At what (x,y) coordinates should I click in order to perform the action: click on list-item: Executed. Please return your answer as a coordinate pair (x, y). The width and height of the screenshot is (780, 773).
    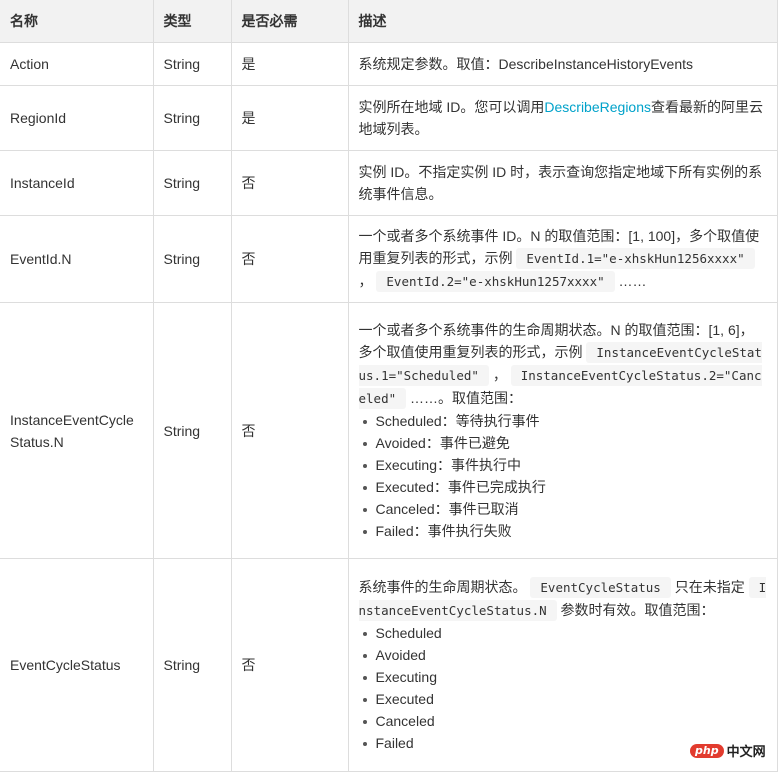
    Looking at the image, I should click on (564, 699).